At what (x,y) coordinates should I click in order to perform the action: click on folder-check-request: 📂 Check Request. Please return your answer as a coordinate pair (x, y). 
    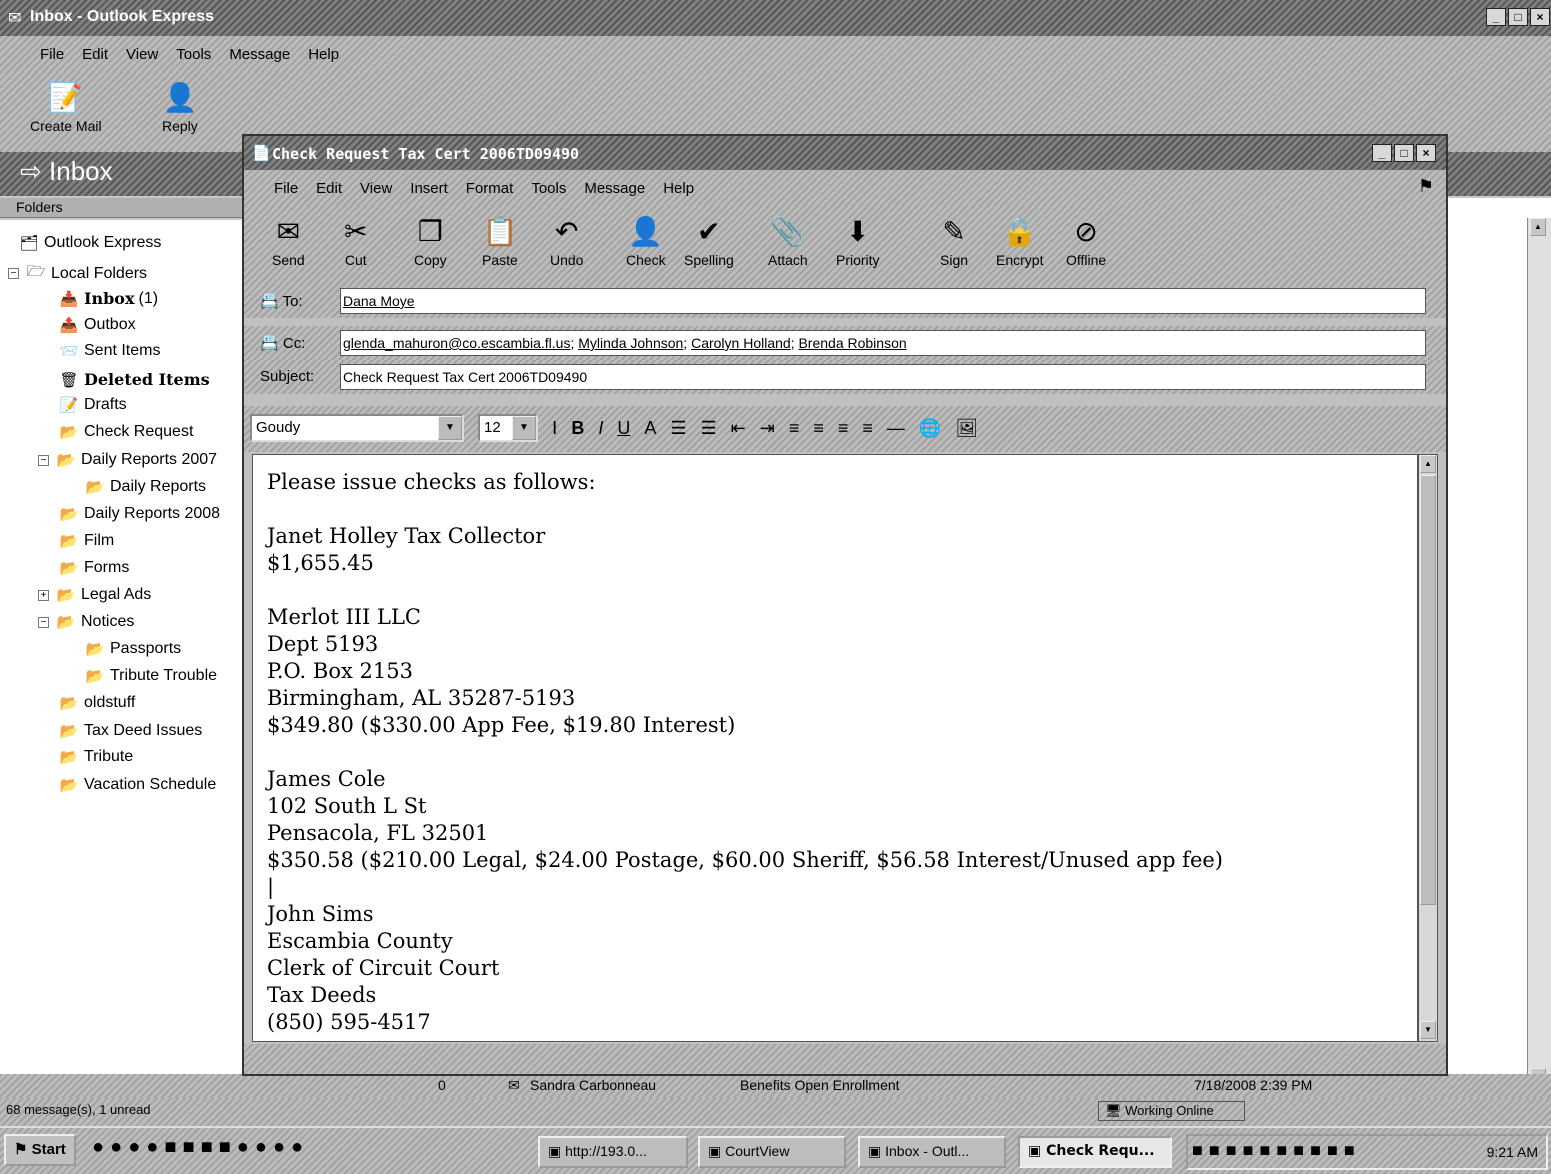
    Looking at the image, I should click on (126, 432).